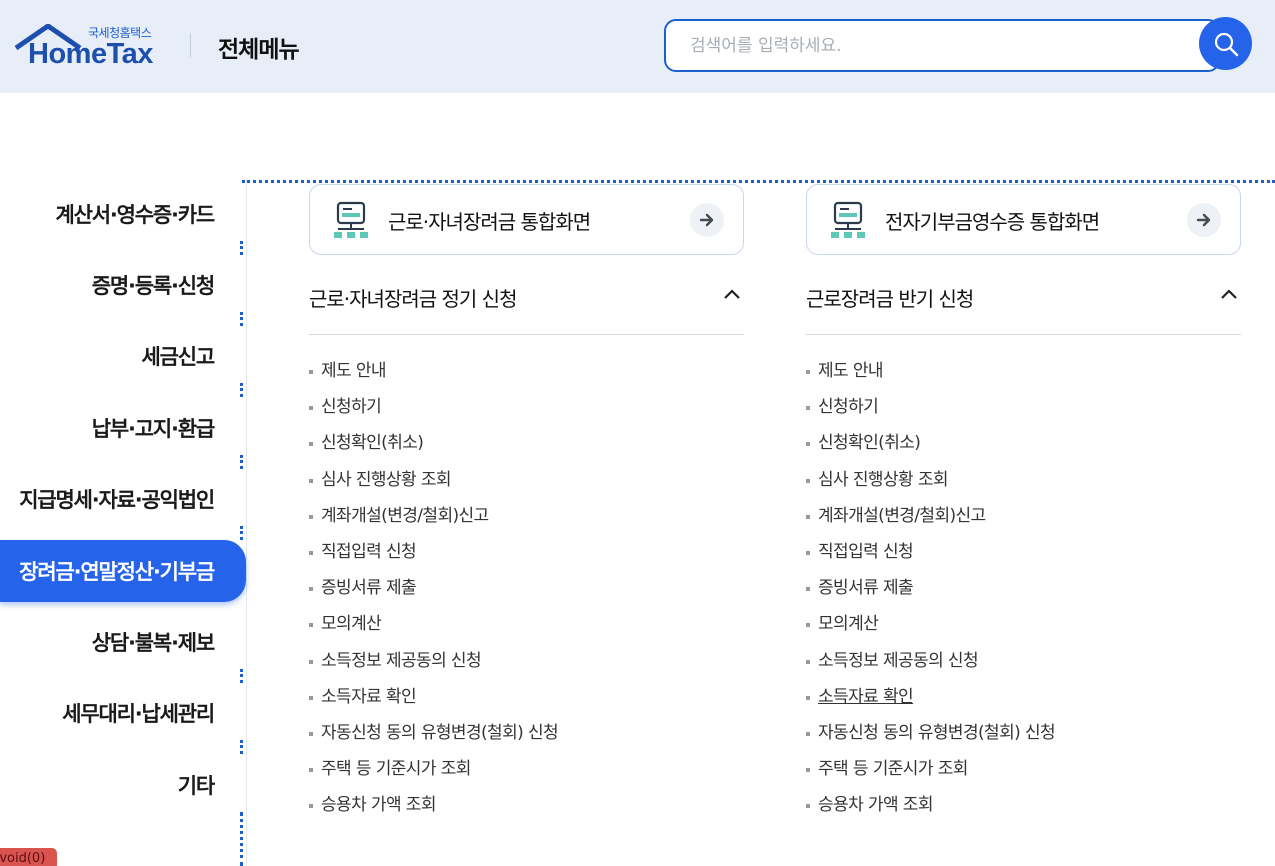 This screenshot has width=1275, height=866. Describe the element at coordinates (992, 222) in the screenshot. I see `card-label: 전자기부금영수증 통합화면` at that location.